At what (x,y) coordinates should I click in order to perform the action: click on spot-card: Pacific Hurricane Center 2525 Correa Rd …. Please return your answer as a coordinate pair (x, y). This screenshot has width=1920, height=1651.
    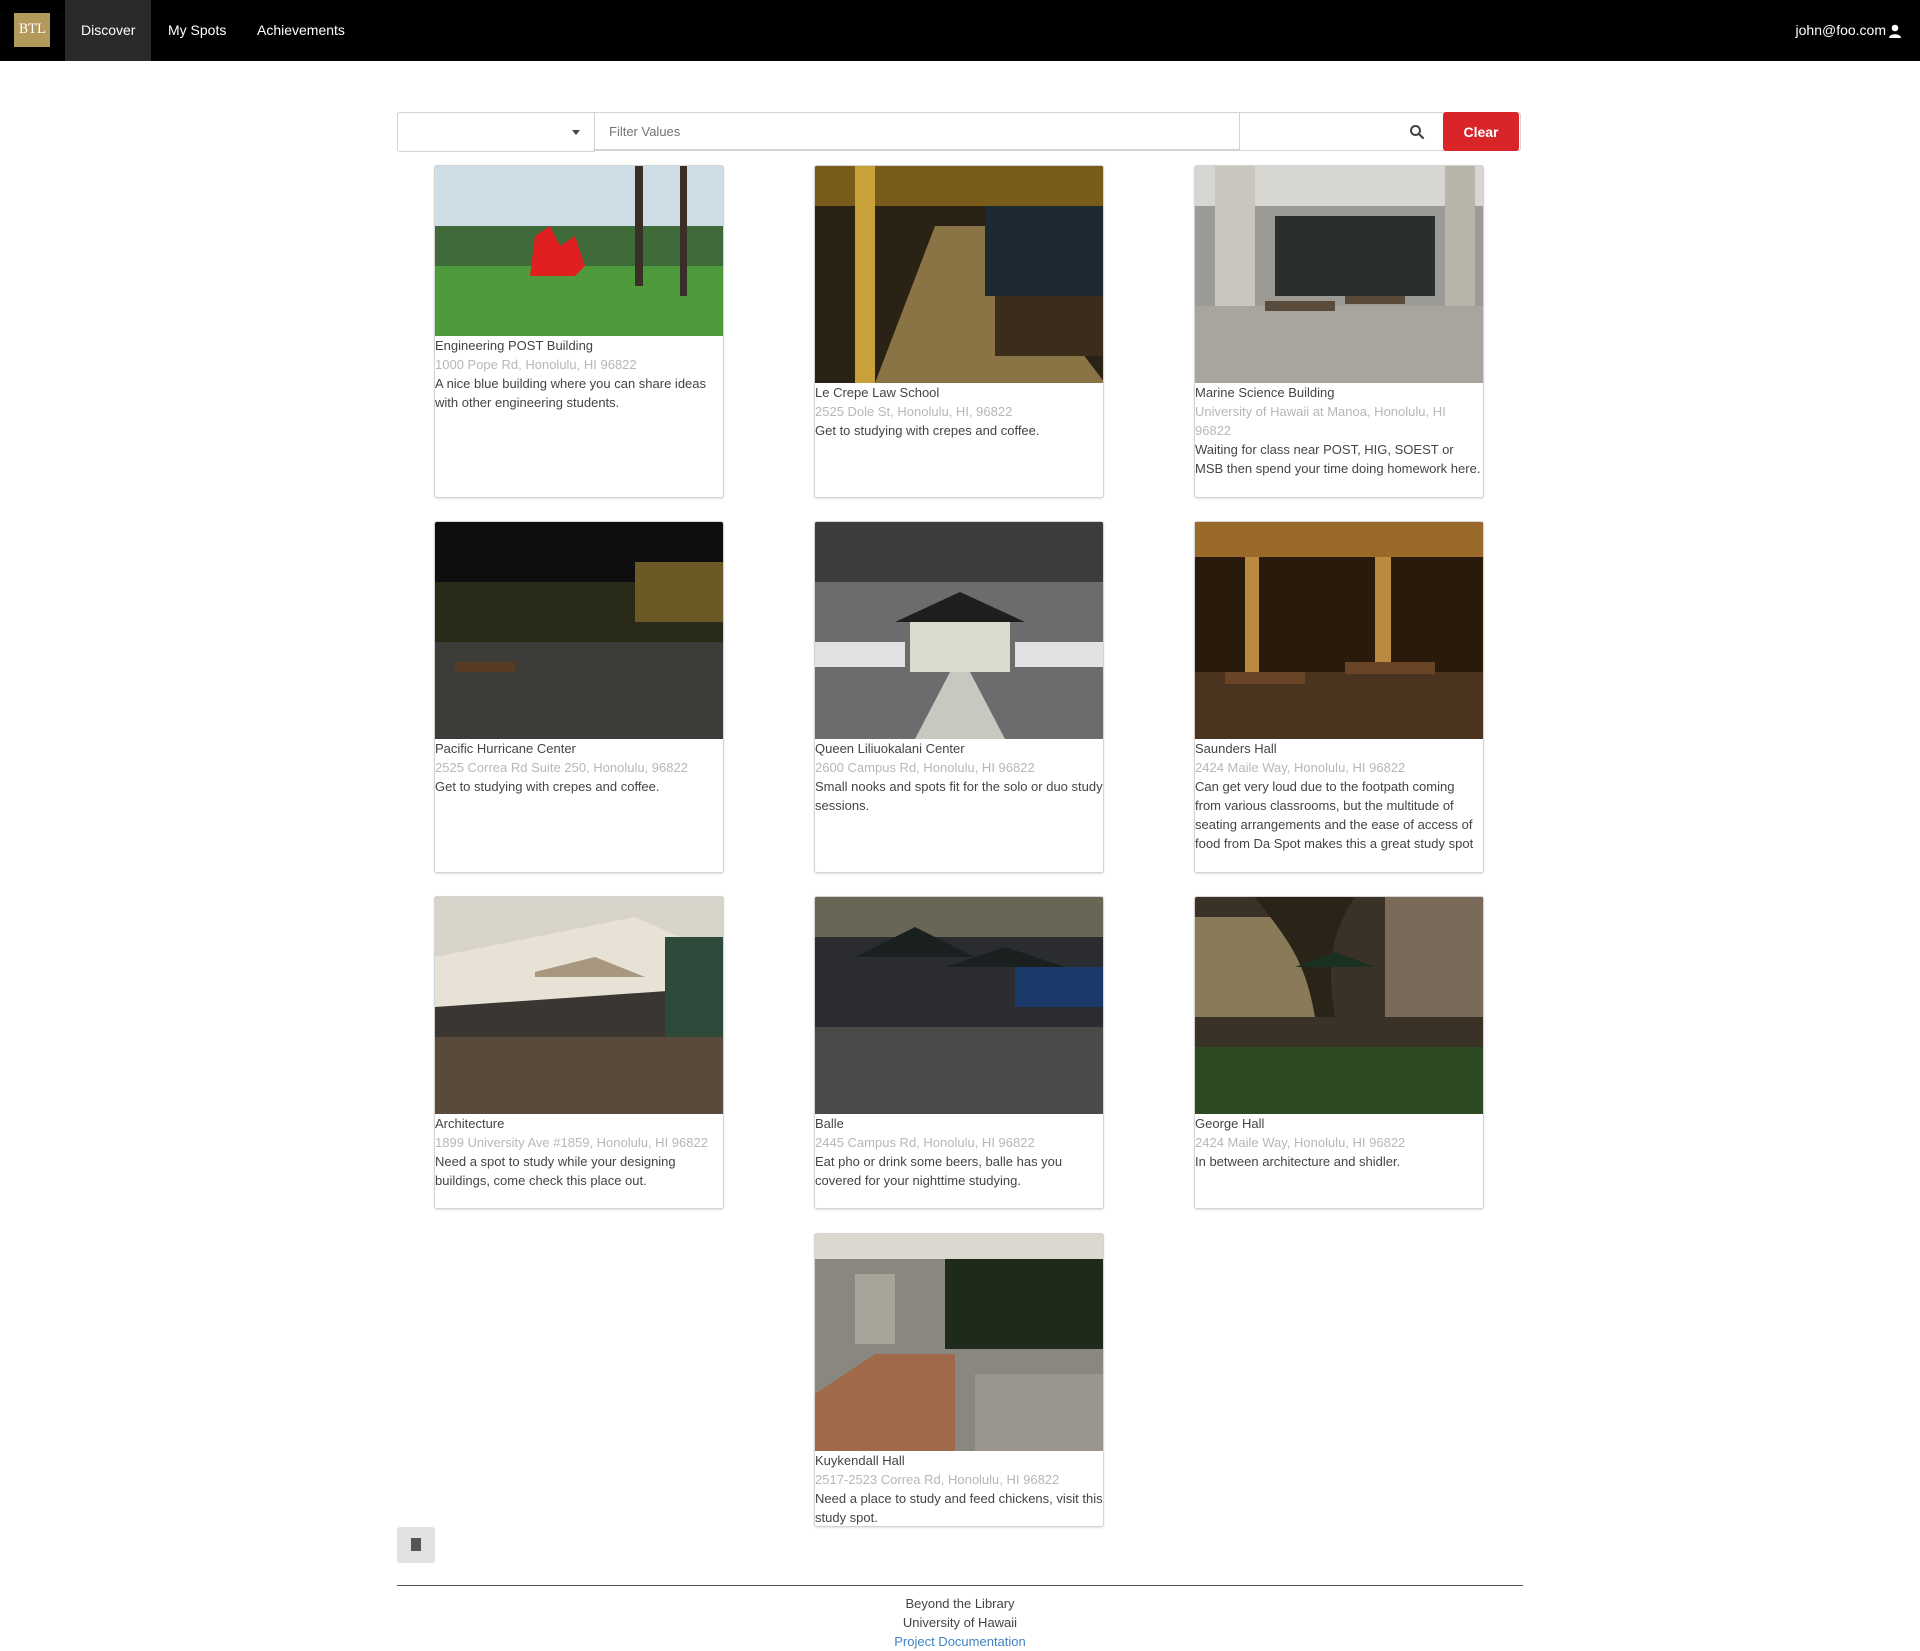
    Looking at the image, I should click on (579, 697).